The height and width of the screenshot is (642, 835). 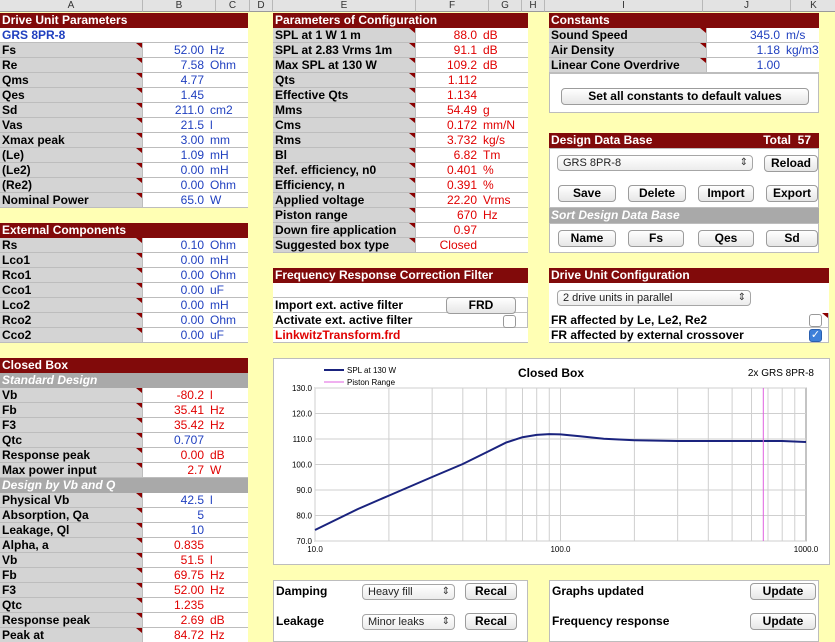 I want to click on column-header-f: F, so click(x=452, y=6).